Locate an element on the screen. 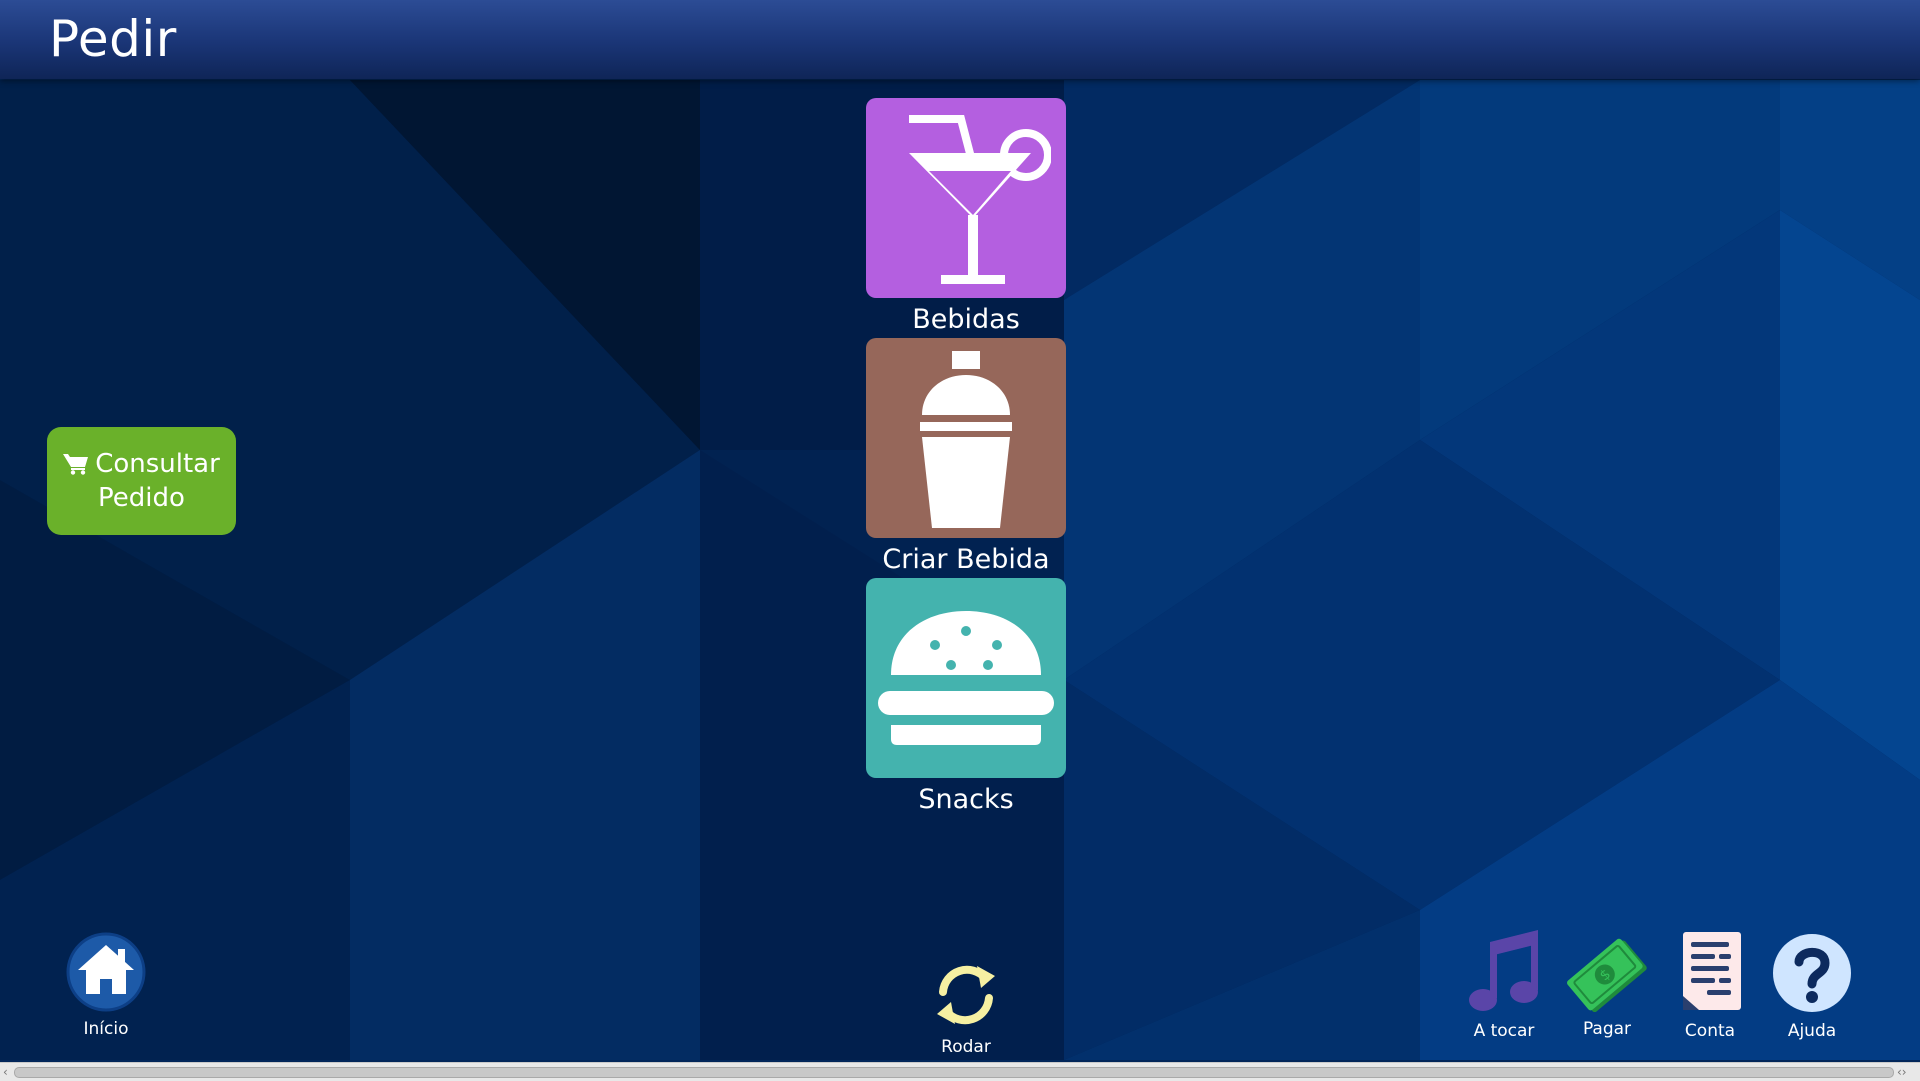 The height and width of the screenshot is (1081, 1920). tile-snacks-label: Snacks is located at coordinates (966, 799).